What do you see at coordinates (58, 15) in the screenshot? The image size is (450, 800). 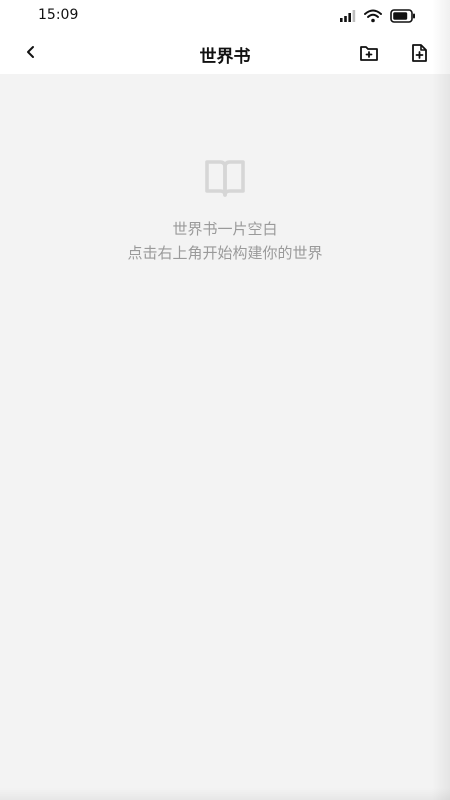 I see `status-time: 15:09` at bounding box center [58, 15].